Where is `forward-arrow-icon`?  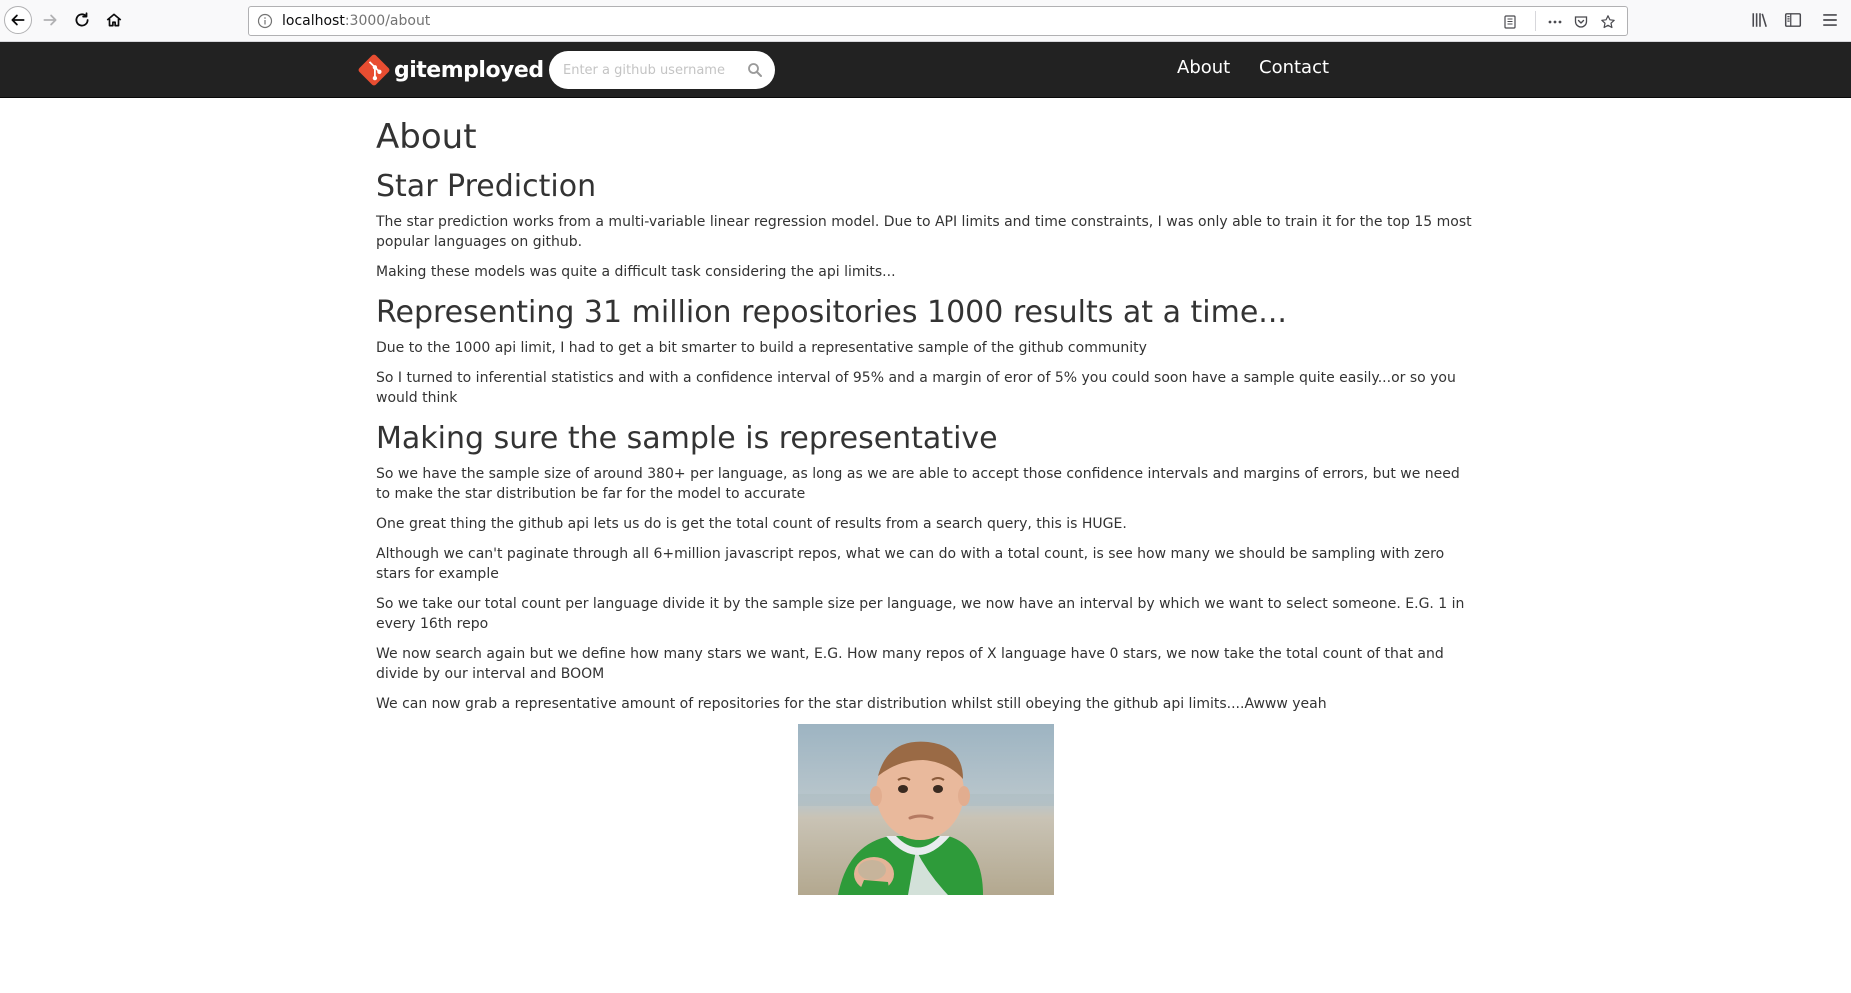
forward-arrow-icon is located at coordinates (50, 20).